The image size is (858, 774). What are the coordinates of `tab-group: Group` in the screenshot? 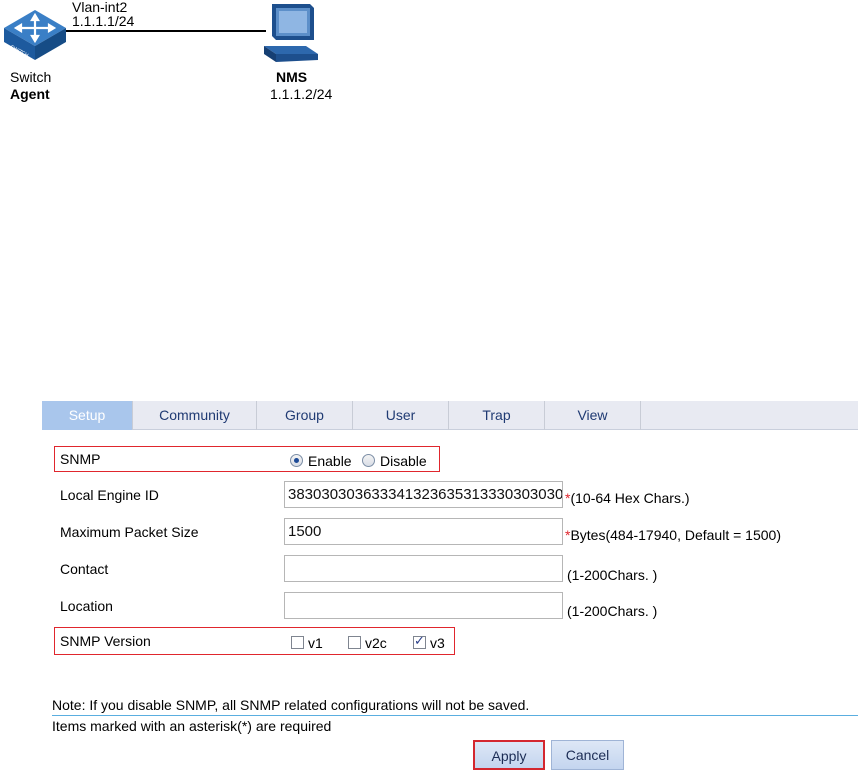 It's located at (305, 415).